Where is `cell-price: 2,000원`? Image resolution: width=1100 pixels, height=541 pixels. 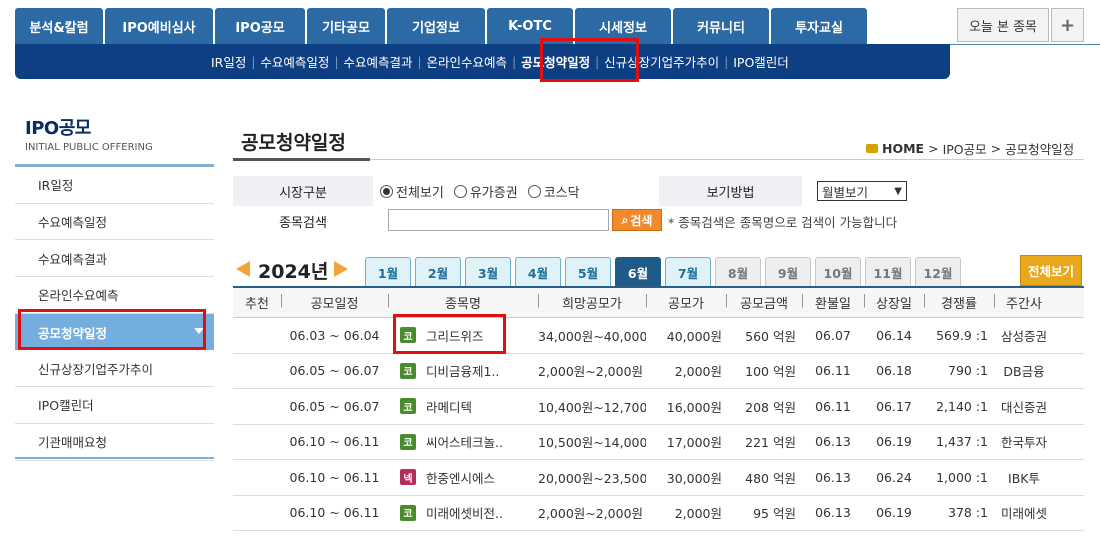
cell-price: 2,000원 is located at coordinates (698, 514).